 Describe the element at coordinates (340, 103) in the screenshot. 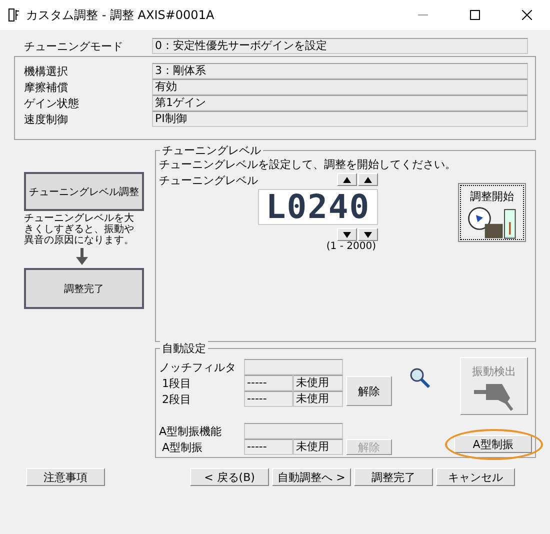

I see `value-field: 第1ゲイン` at that location.